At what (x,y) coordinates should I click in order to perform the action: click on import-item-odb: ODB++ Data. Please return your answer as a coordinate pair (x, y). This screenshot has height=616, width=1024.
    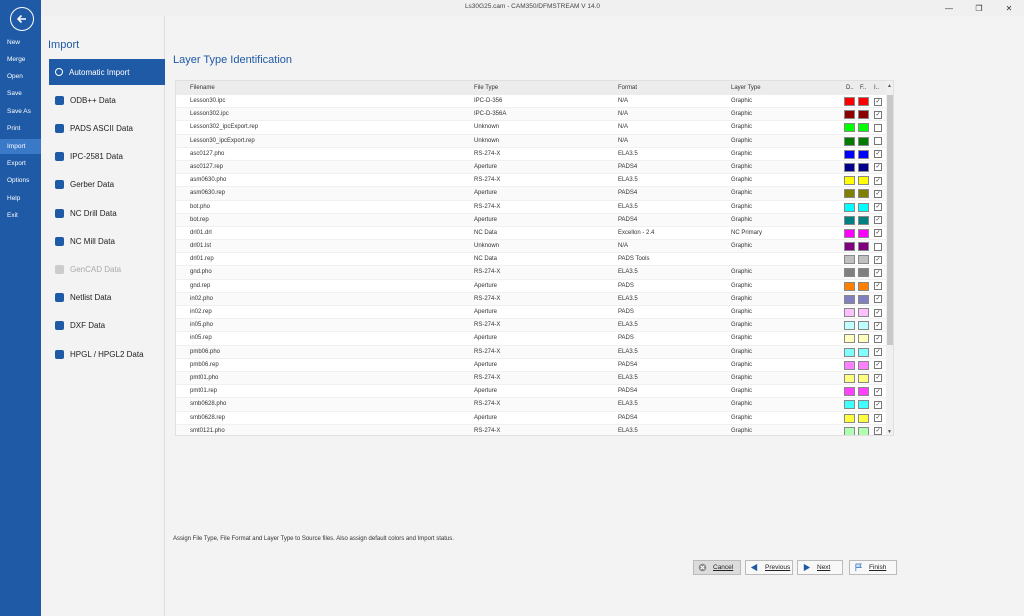
    Looking at the image, I should click on (107, 100).